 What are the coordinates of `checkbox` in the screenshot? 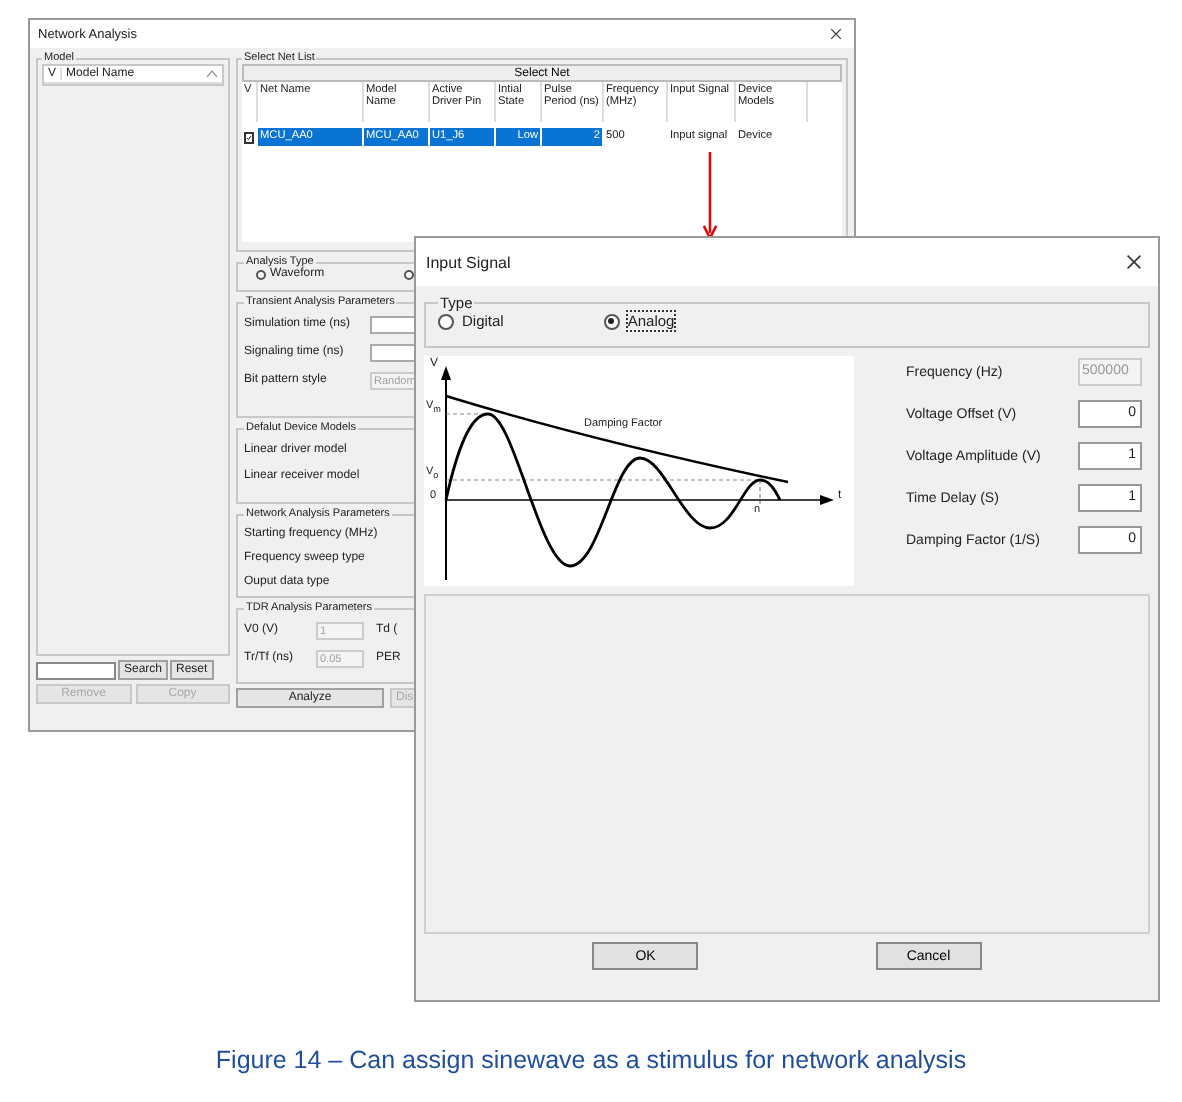 It's located at (249, 137).